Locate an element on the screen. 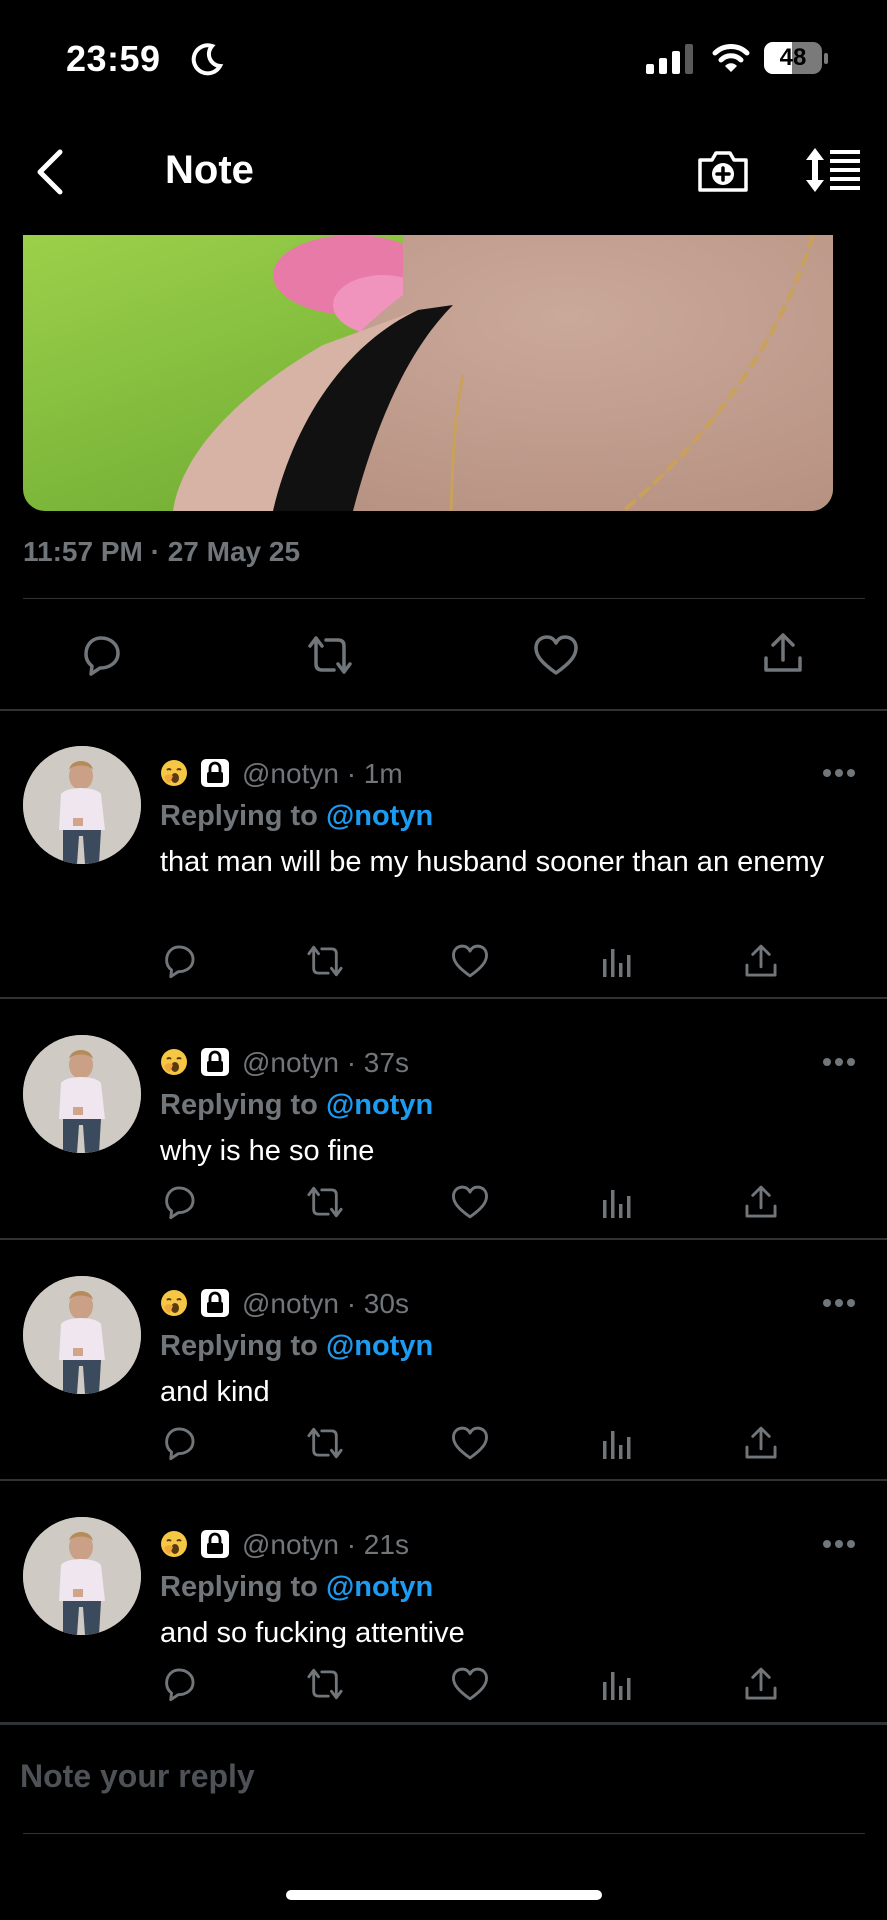 The image size is (887, 1920). battery-icon: 48 is located at coordinates (796, 59).